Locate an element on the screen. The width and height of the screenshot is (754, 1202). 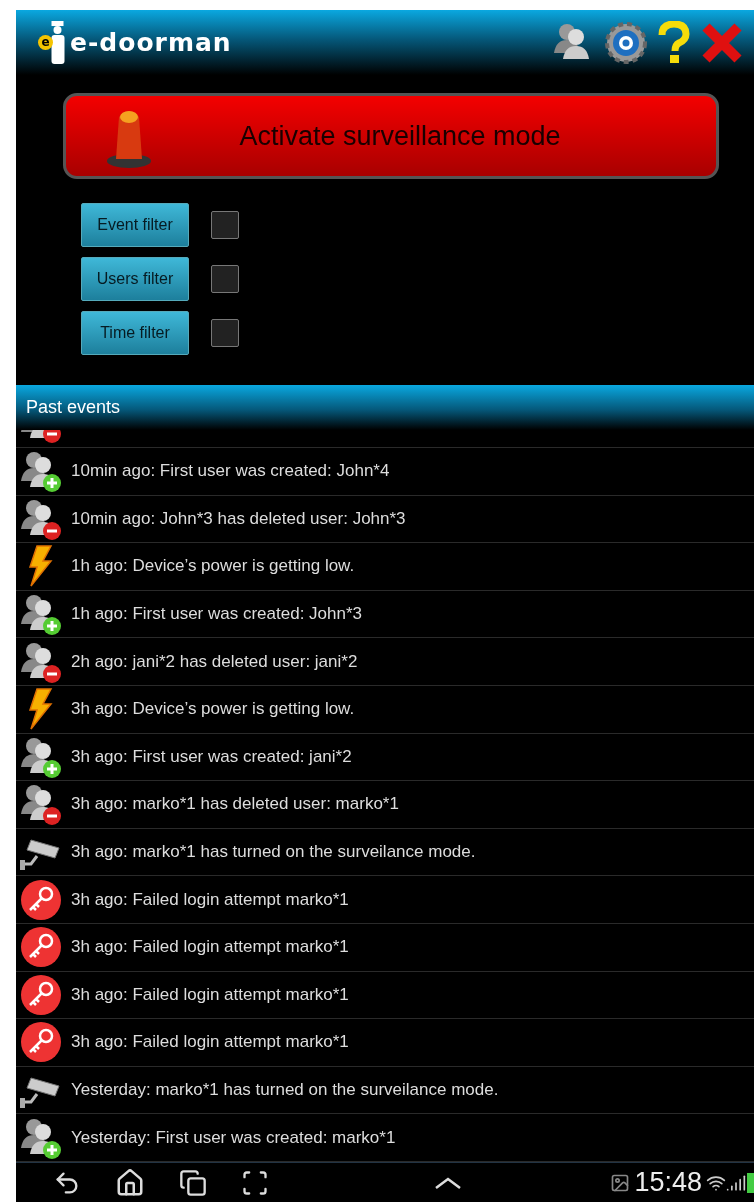
event-row: 10min ago: First user was created: John*4 is located at coordinates (385, 472).